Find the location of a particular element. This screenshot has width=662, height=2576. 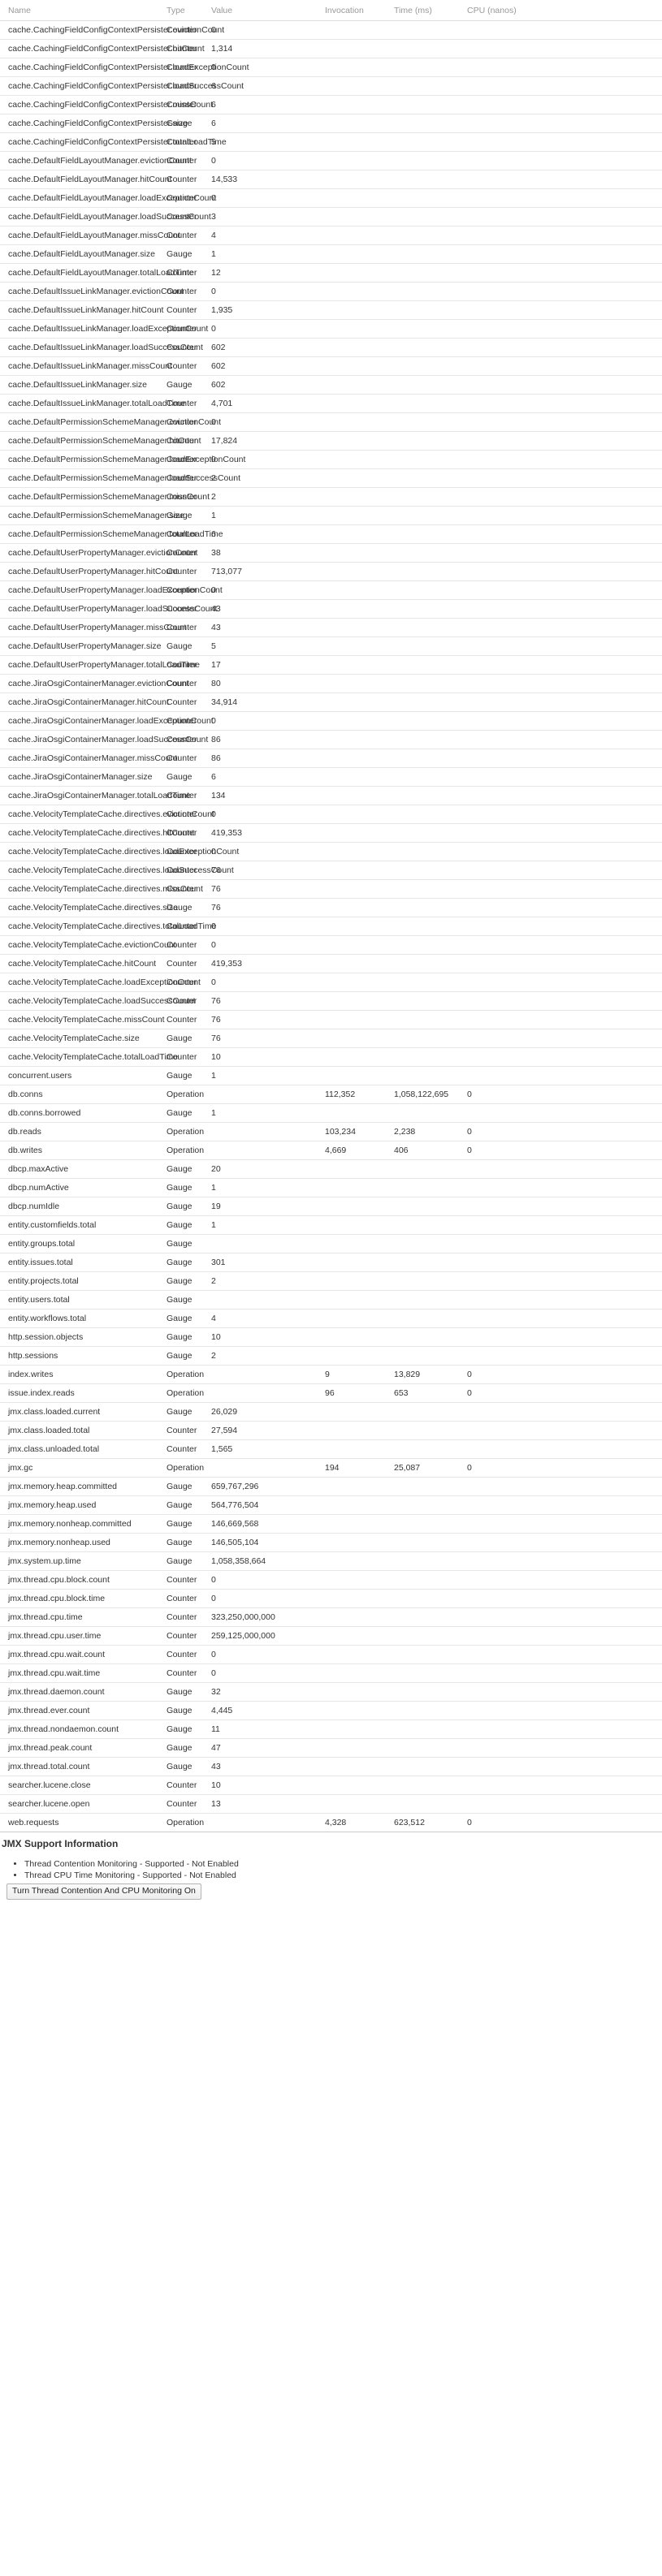

table-row: dbcp.maxActive Gauge 20 is located at coordinates (331, 1169).